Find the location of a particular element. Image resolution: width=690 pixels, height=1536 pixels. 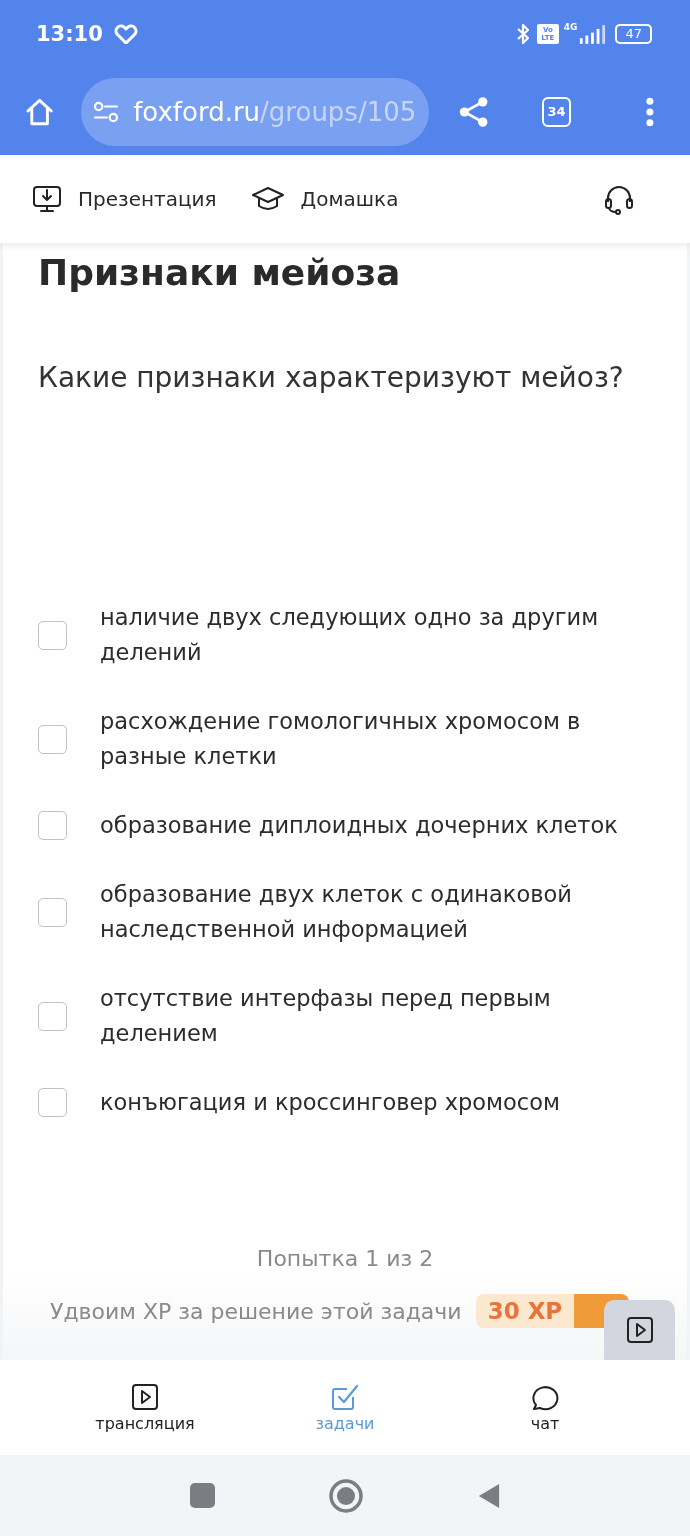

answer-option-text: расхождение гомологичных хромосом в разные клетки is located at coordinates (376, 739).